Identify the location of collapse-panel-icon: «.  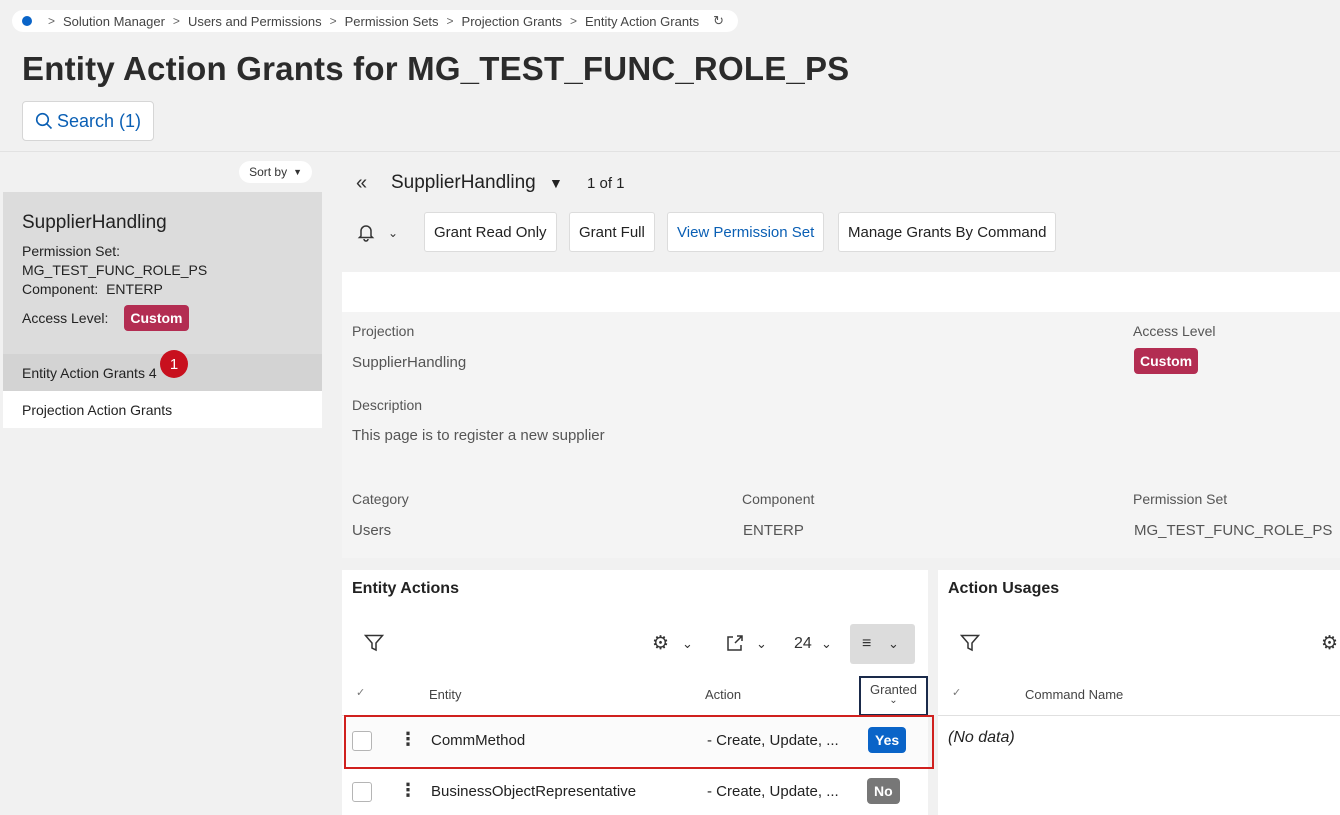
(361, 183).